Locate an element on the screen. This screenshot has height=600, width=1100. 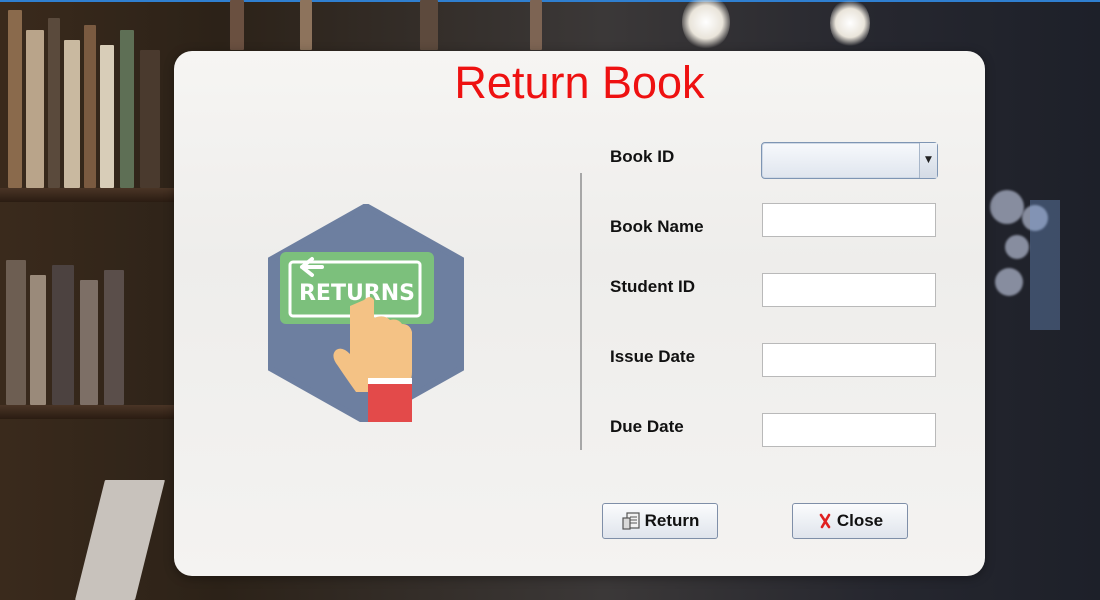
return-button: Return is located at coordinates (660, 521).